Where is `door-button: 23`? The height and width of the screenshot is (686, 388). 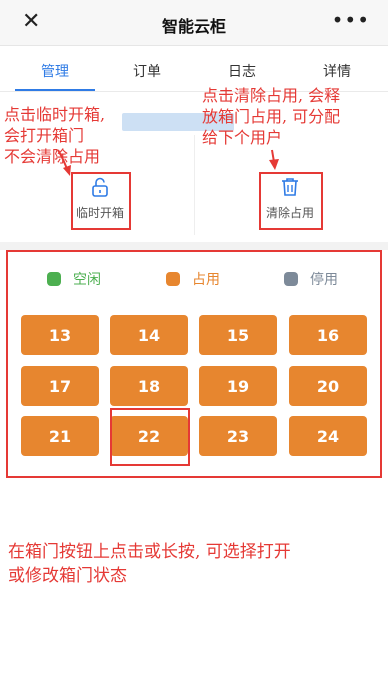
door-button: 23 is located at coordinates (238, 436).